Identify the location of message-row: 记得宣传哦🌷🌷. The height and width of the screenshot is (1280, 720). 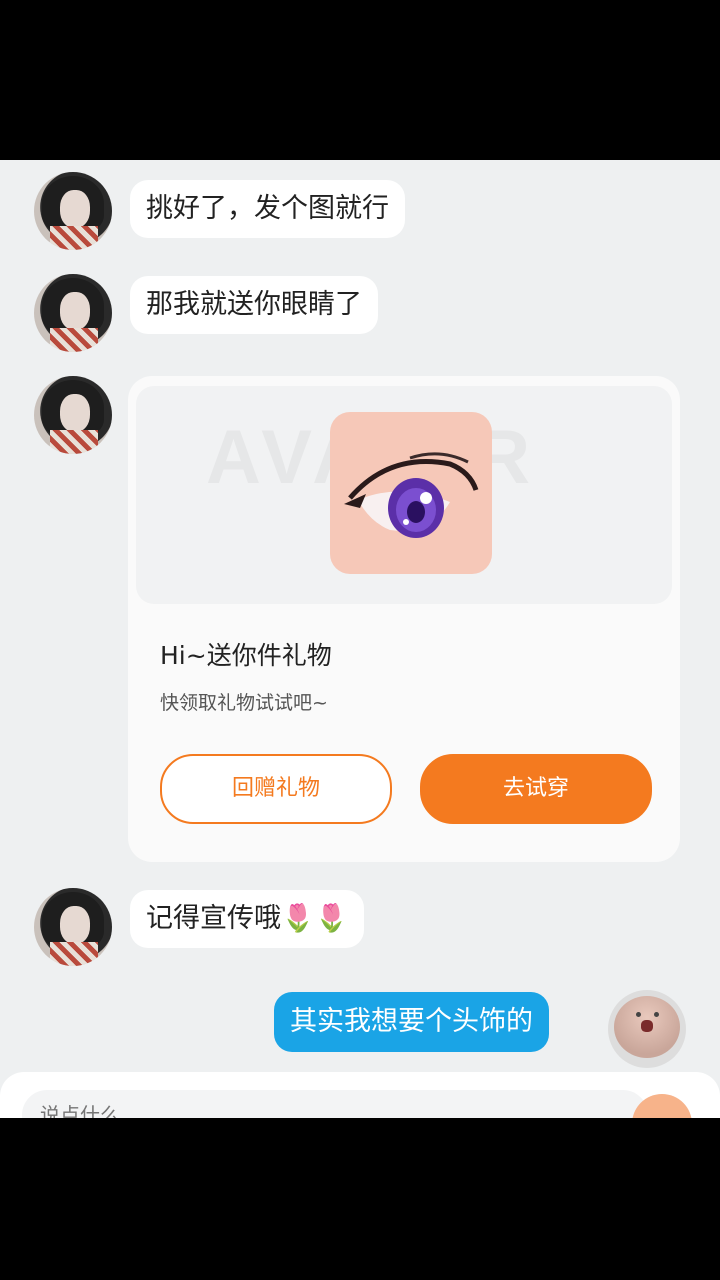
(360, 928).